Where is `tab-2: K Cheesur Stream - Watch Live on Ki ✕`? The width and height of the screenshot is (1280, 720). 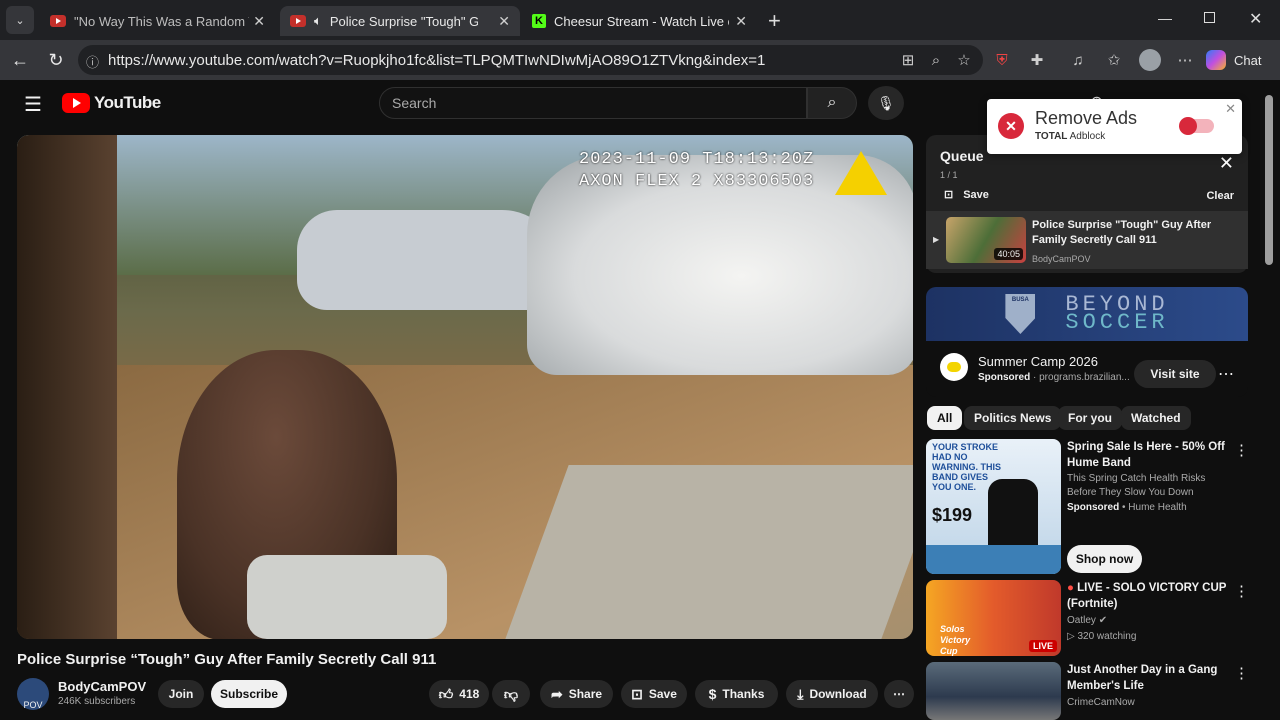
tab-2: K Cheesur Stream - Watch Live on Ki ✕ is located at coordinates (639, 21).